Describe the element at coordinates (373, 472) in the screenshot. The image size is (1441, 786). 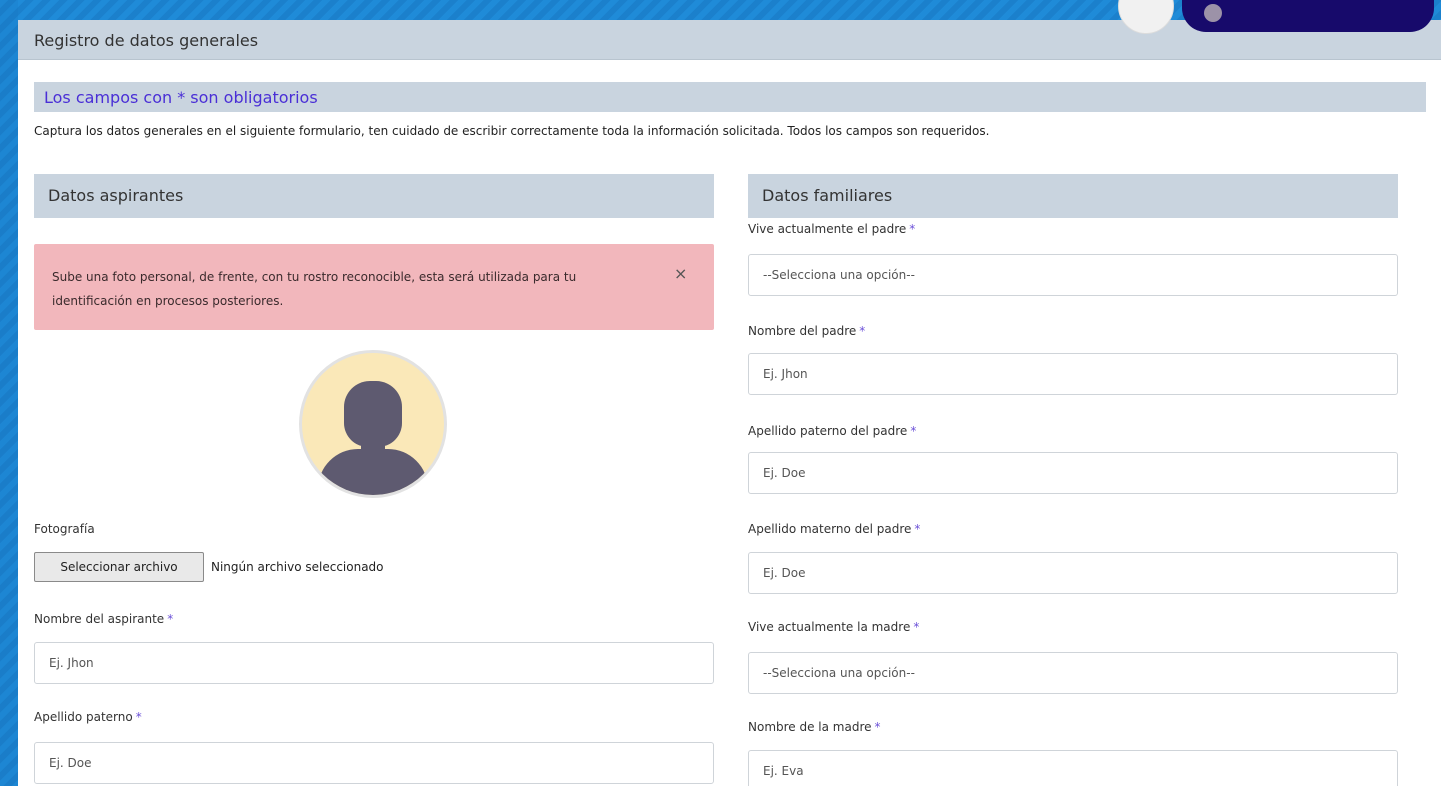
I see `avatar-body` at that location.